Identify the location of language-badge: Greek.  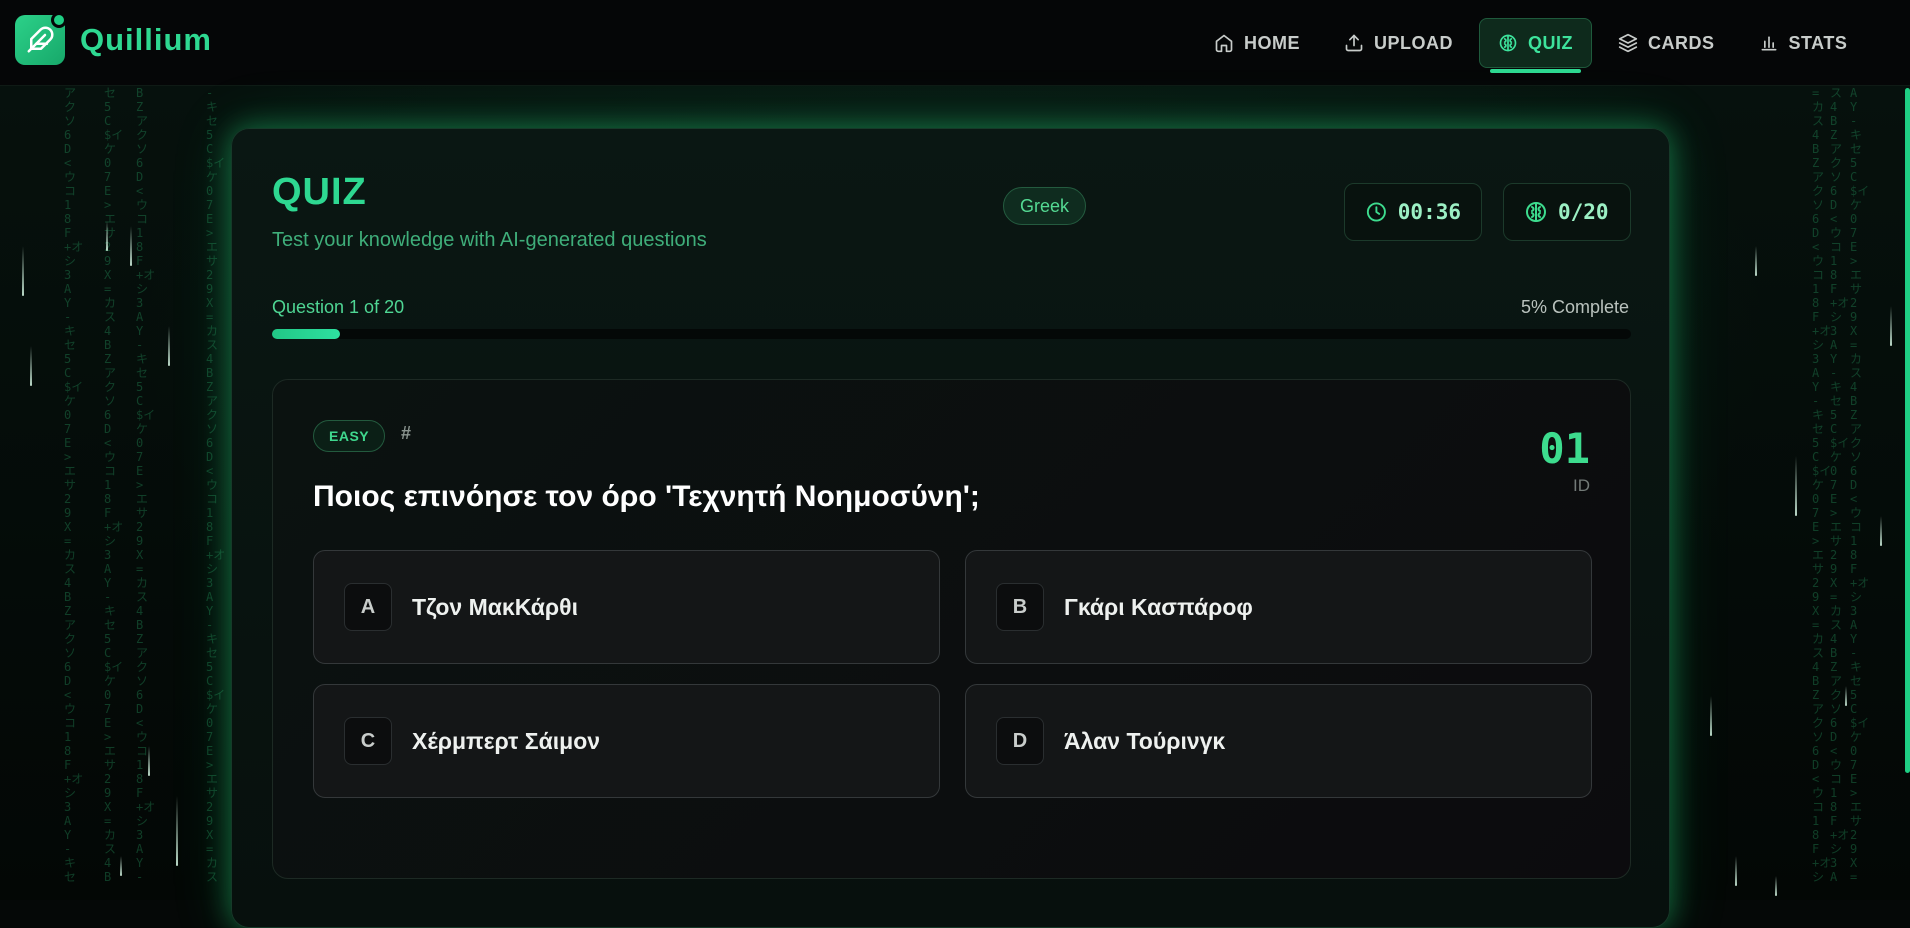
(1045, 206).